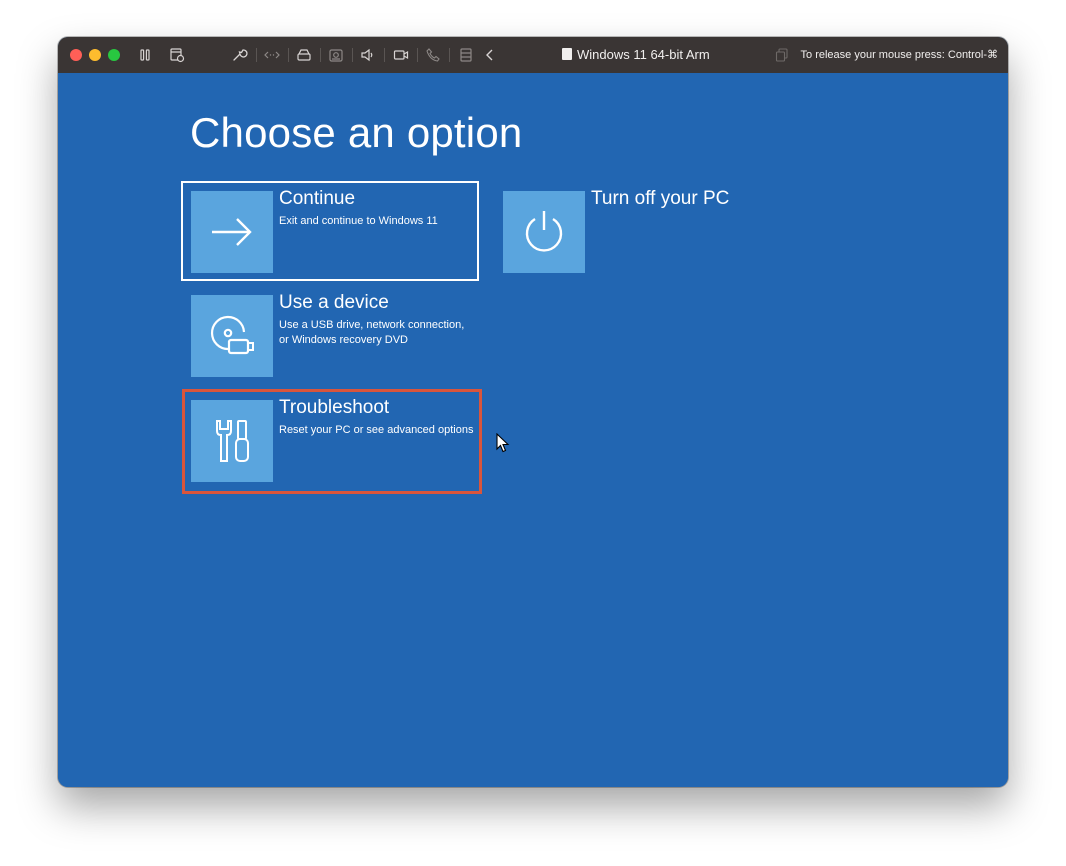 The height and width of the screenshot is (866, 1066). What do you see at coordinates (239, 55) in the screenshot?
I see `settings-wrench-icon` at bounding box center [239, 55].